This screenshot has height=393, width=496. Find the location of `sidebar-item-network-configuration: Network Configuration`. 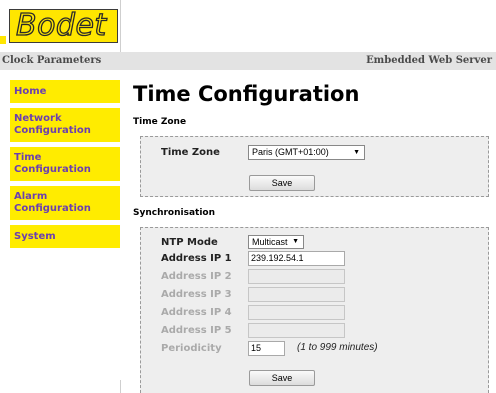

sidebar-item-network-configuration: Network Configuration is located at coordinates (65, 125).